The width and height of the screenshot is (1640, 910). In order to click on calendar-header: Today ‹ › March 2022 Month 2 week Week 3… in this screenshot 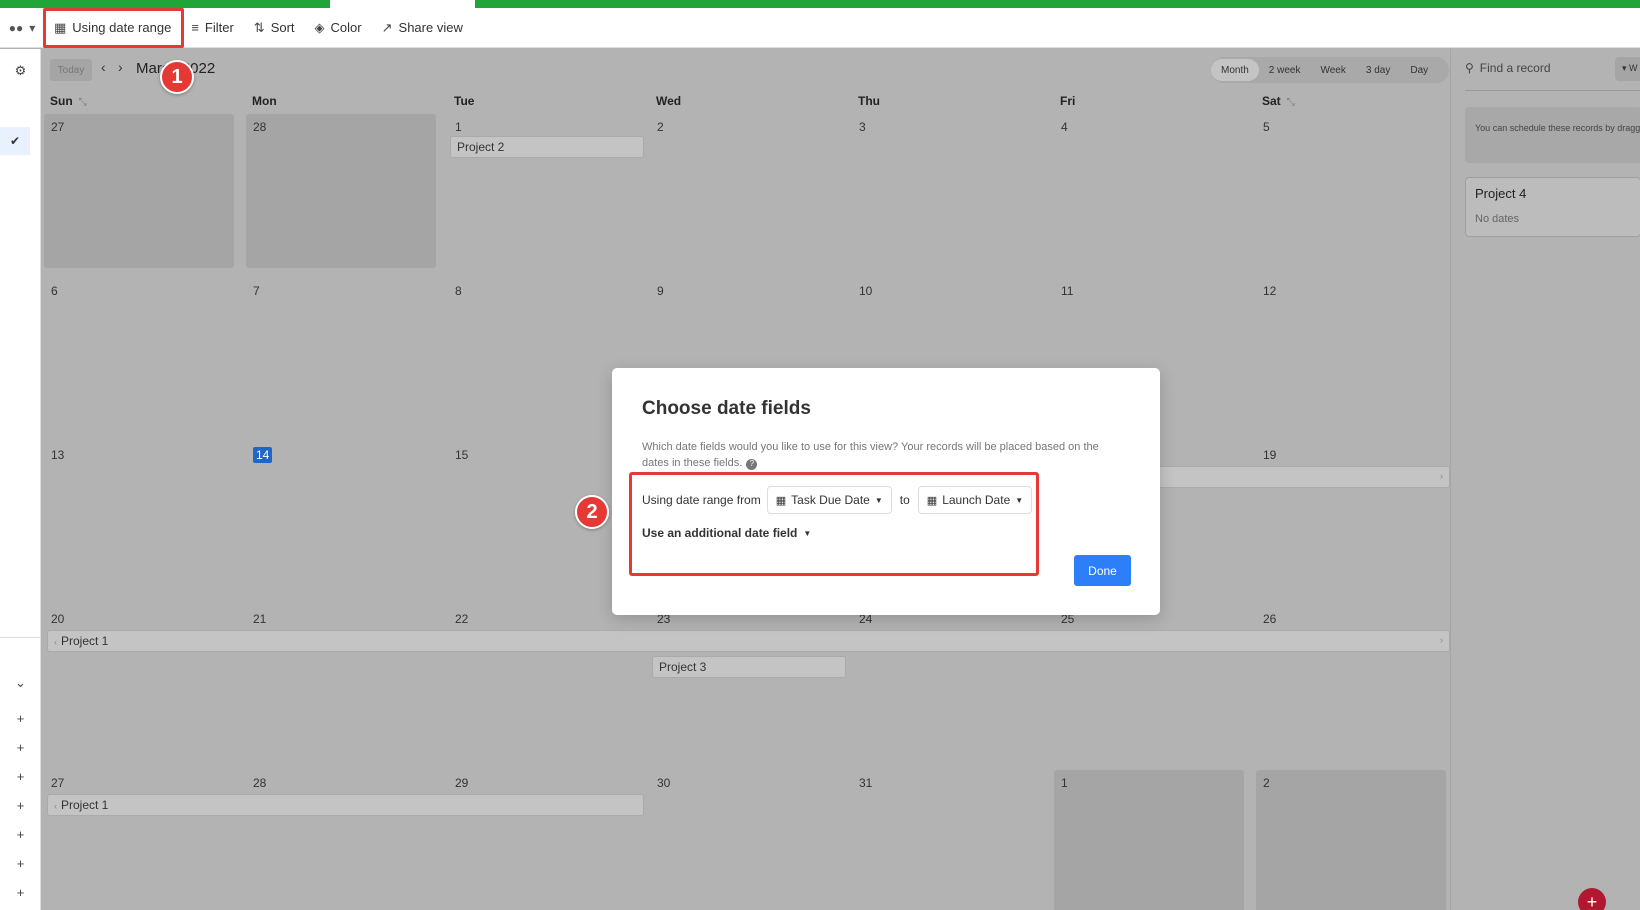, I will do `click(745, 70)`.